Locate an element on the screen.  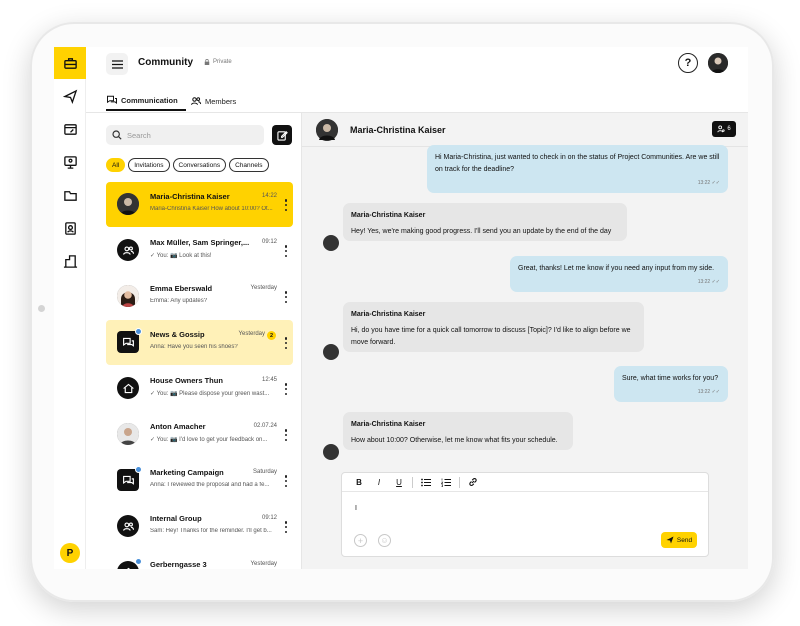
tablet-camera-dot is located at coordinates (41, 308).